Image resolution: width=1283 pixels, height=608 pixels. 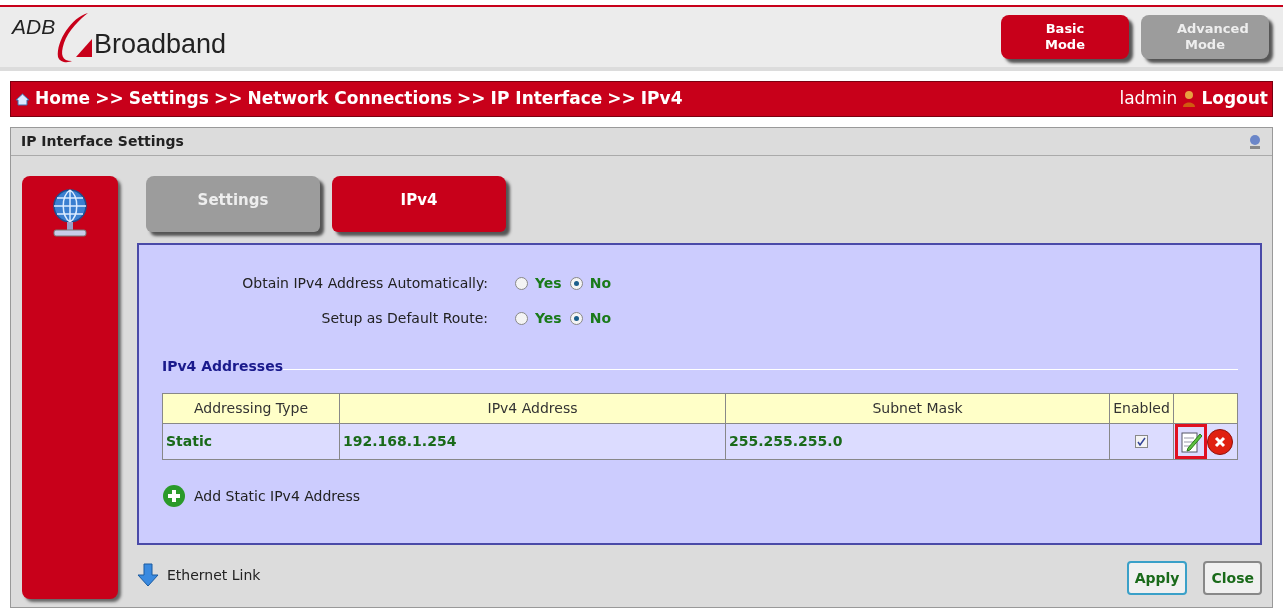 What do you see at coordinates (251, 408) in the screenshot?
I see `column-header: Addressing Type` at bounding box center [251, 408].